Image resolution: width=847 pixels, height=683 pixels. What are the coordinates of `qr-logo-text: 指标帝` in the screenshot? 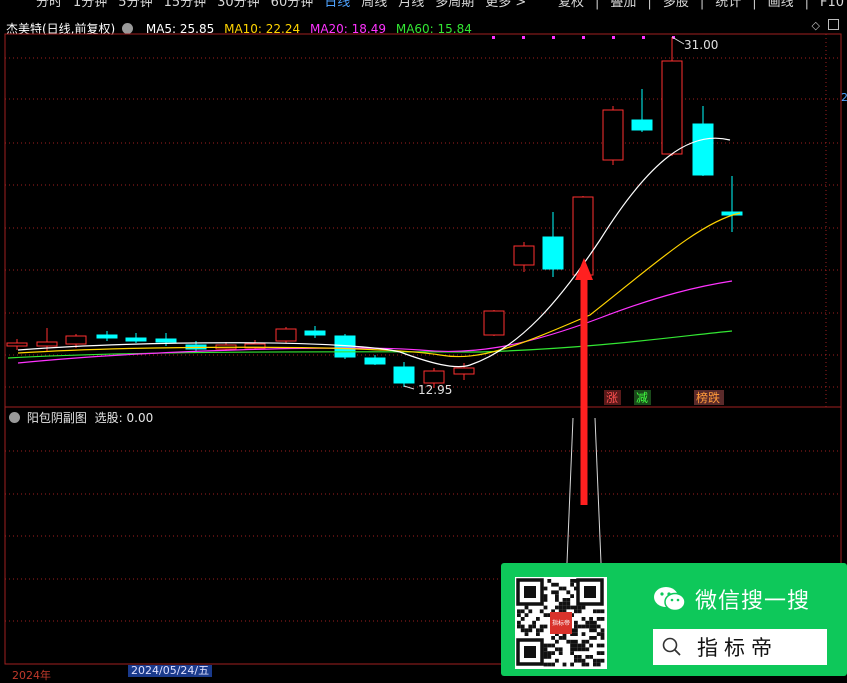 It's located at (561, 623).